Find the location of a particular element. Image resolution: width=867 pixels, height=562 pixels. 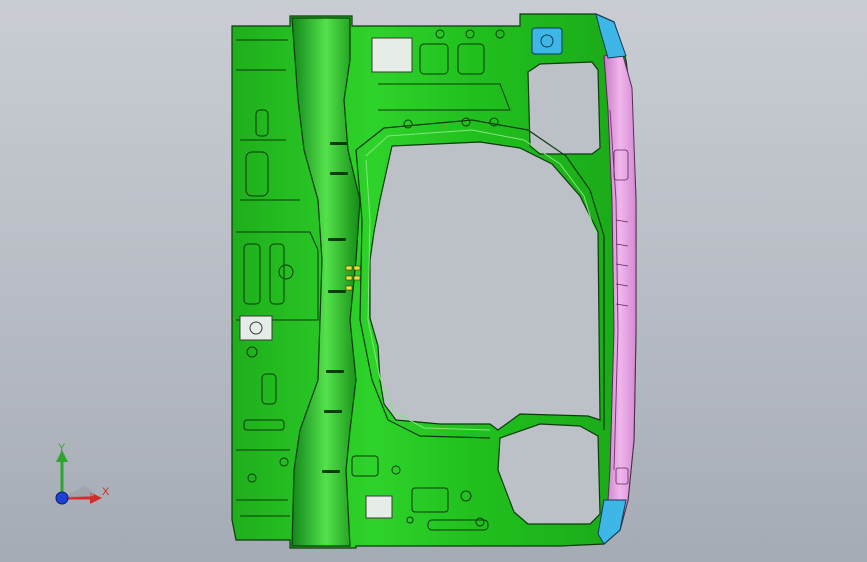

axis-y-label: Y is located at coordinates (62, 448).